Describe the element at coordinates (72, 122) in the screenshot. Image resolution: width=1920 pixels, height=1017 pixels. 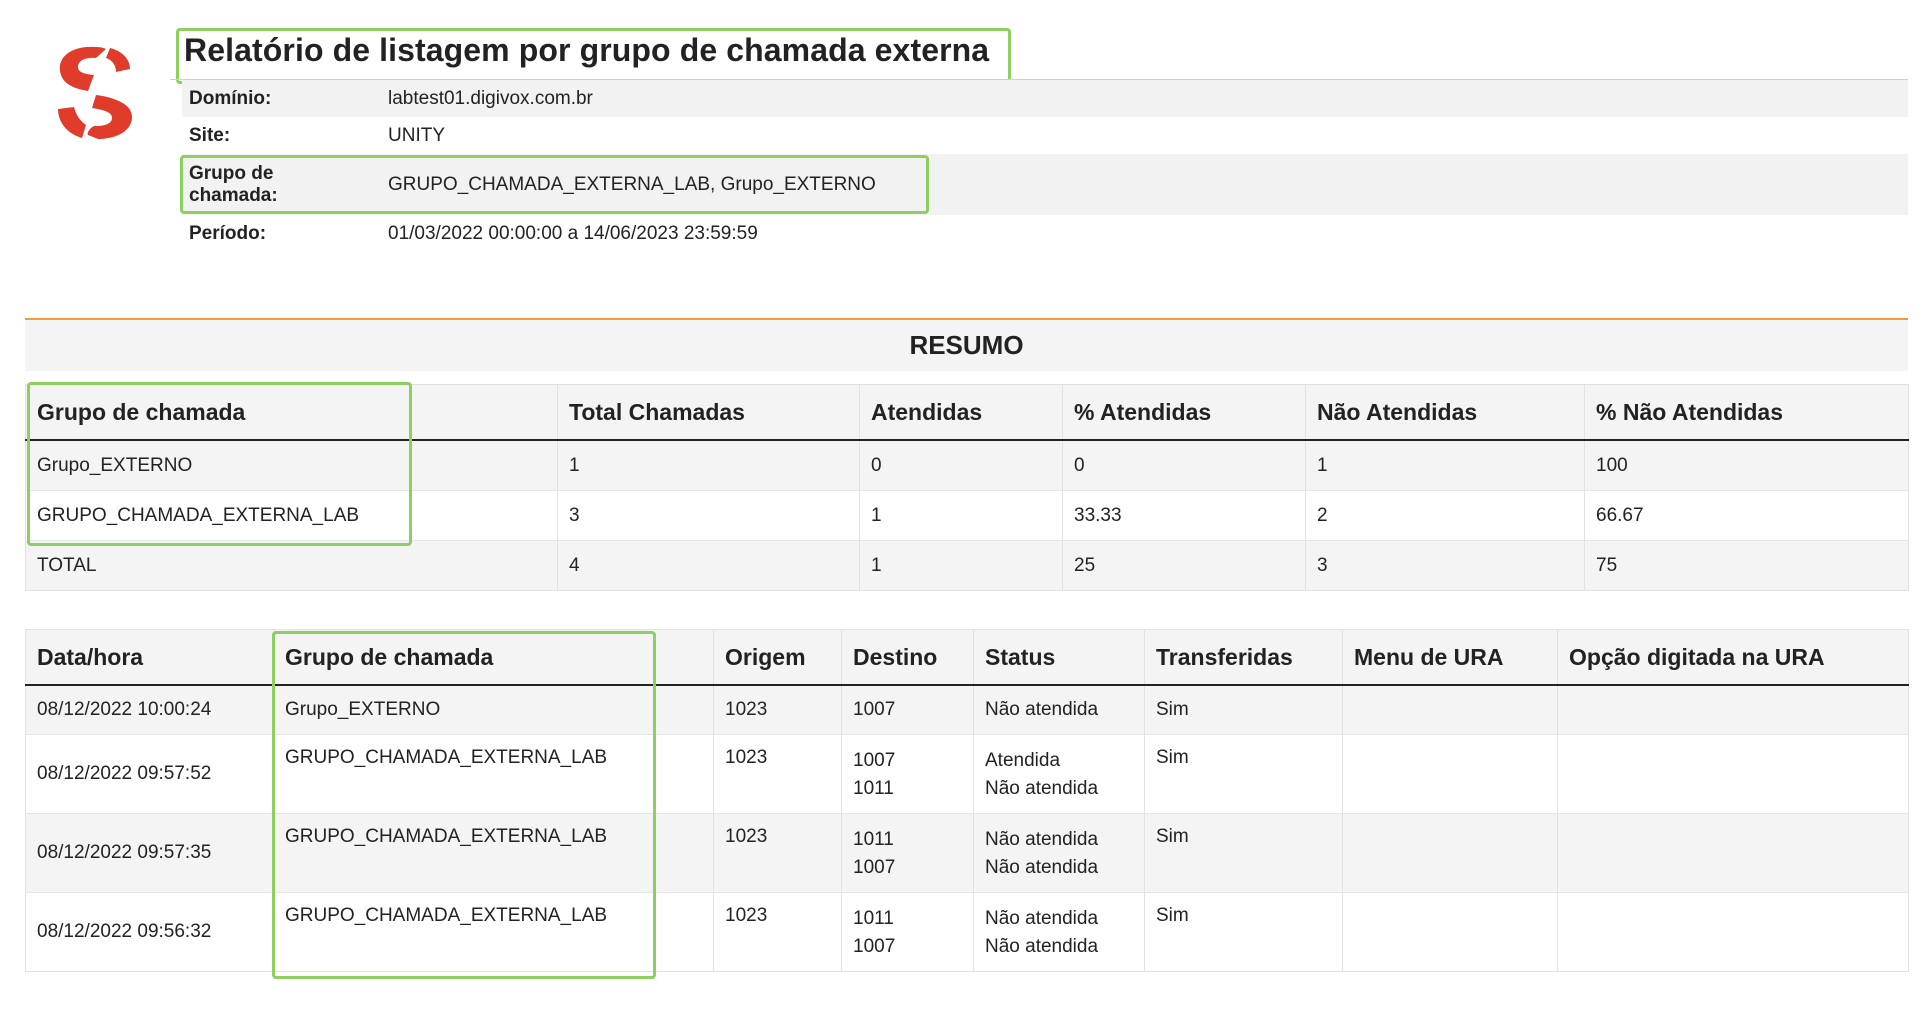
I see `logo-bottom-hook` at that location.